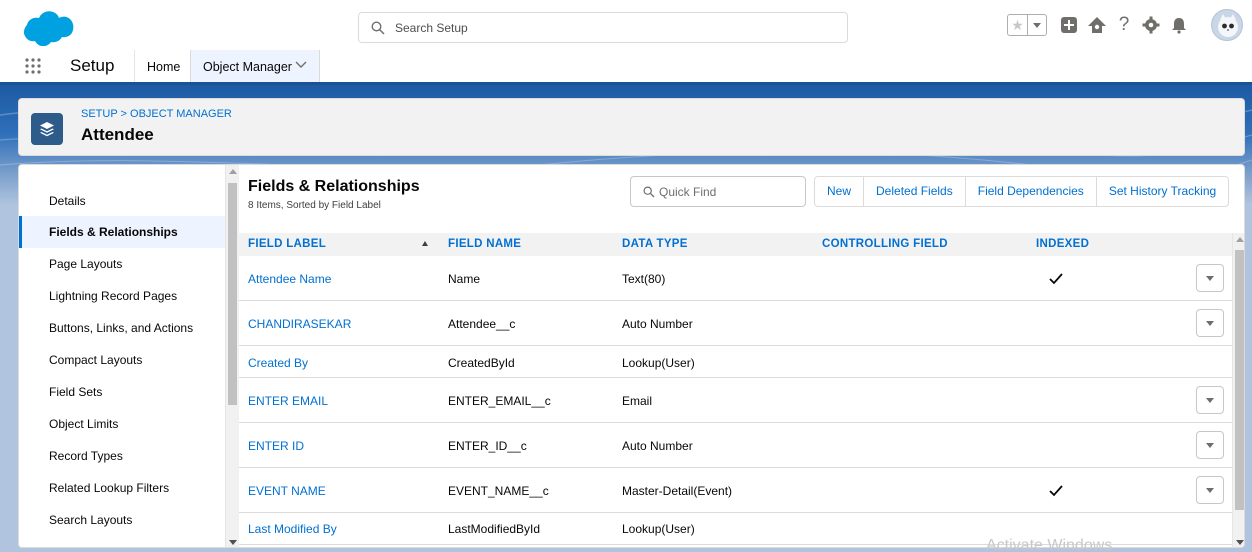 Image resolution: width=1252 pixels, height=552 pixels. Describe the element at coordinates (482, 324) in the screenshot. I see `field-name: Attendee__c` at that location.